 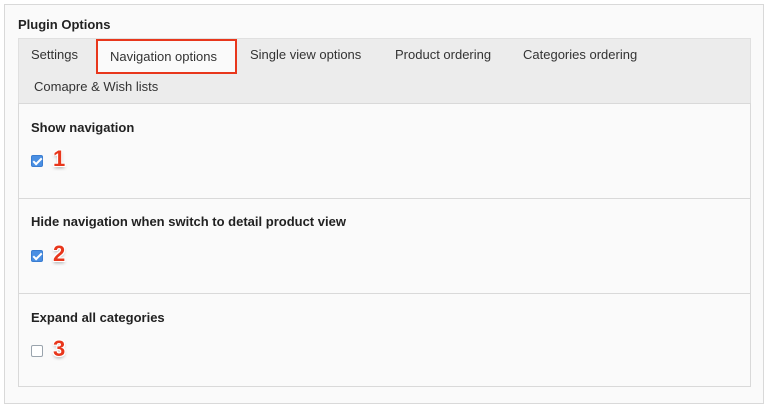 What do you see at coordinates (59, 158) in the screenshot?
I see `annotation-number: 1` at bounding box center [59, 158].